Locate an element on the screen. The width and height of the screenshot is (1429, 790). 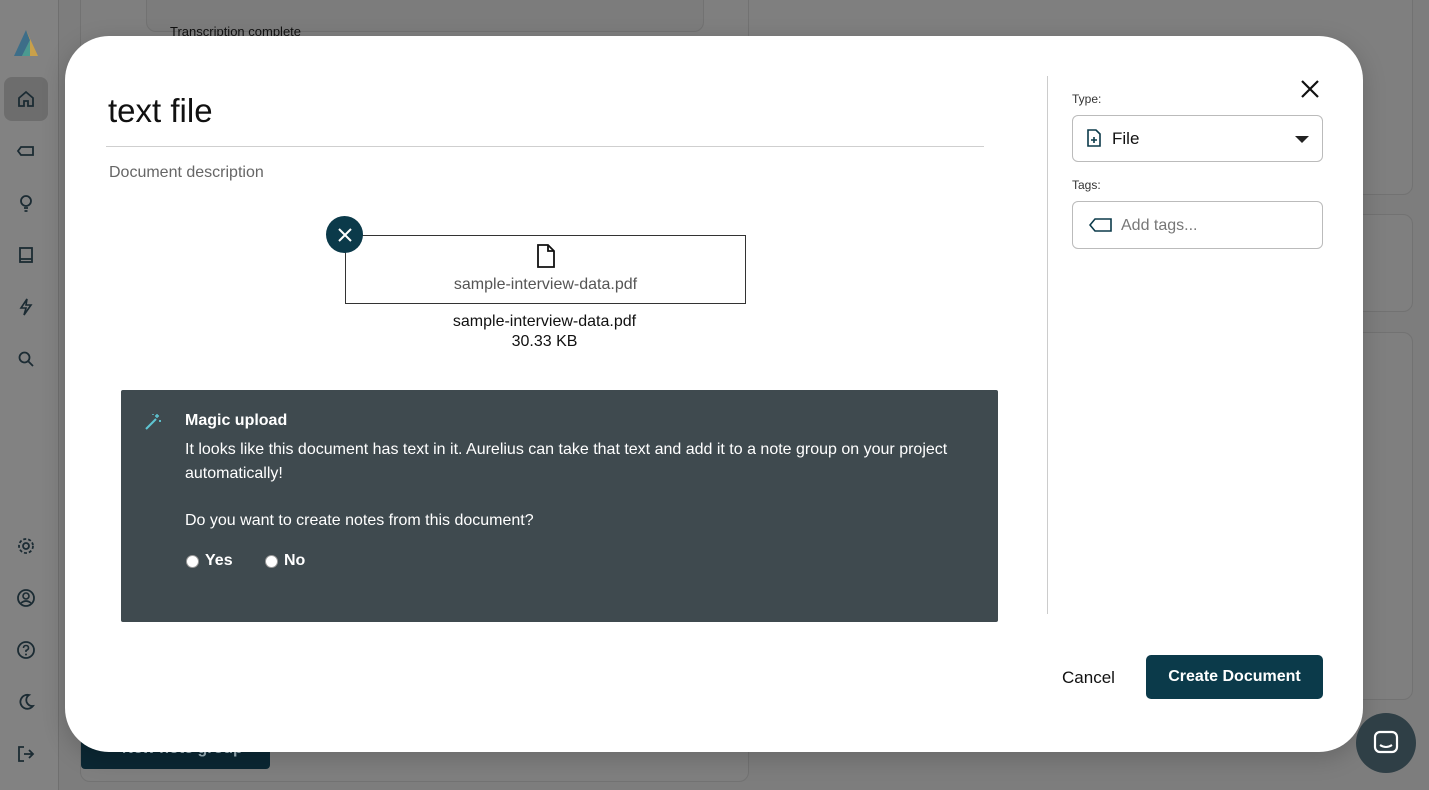
remove-file-button is located at coordinates (344, 234).